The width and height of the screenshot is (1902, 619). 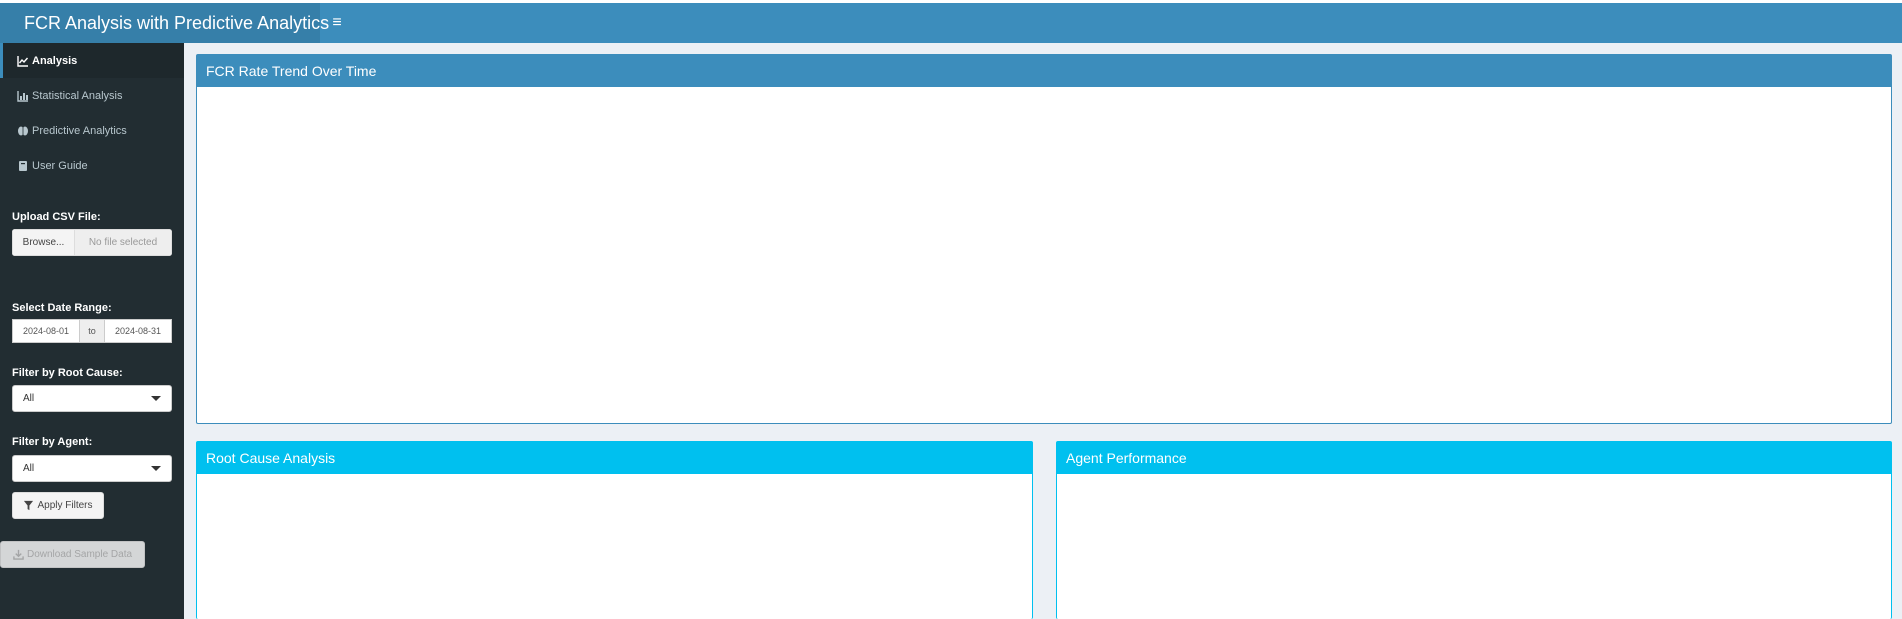 What do you see at coordinates (60, 165) in the screenshot?
I see `sidebar-item-label: User Guide` at bounding box center [60, 165].